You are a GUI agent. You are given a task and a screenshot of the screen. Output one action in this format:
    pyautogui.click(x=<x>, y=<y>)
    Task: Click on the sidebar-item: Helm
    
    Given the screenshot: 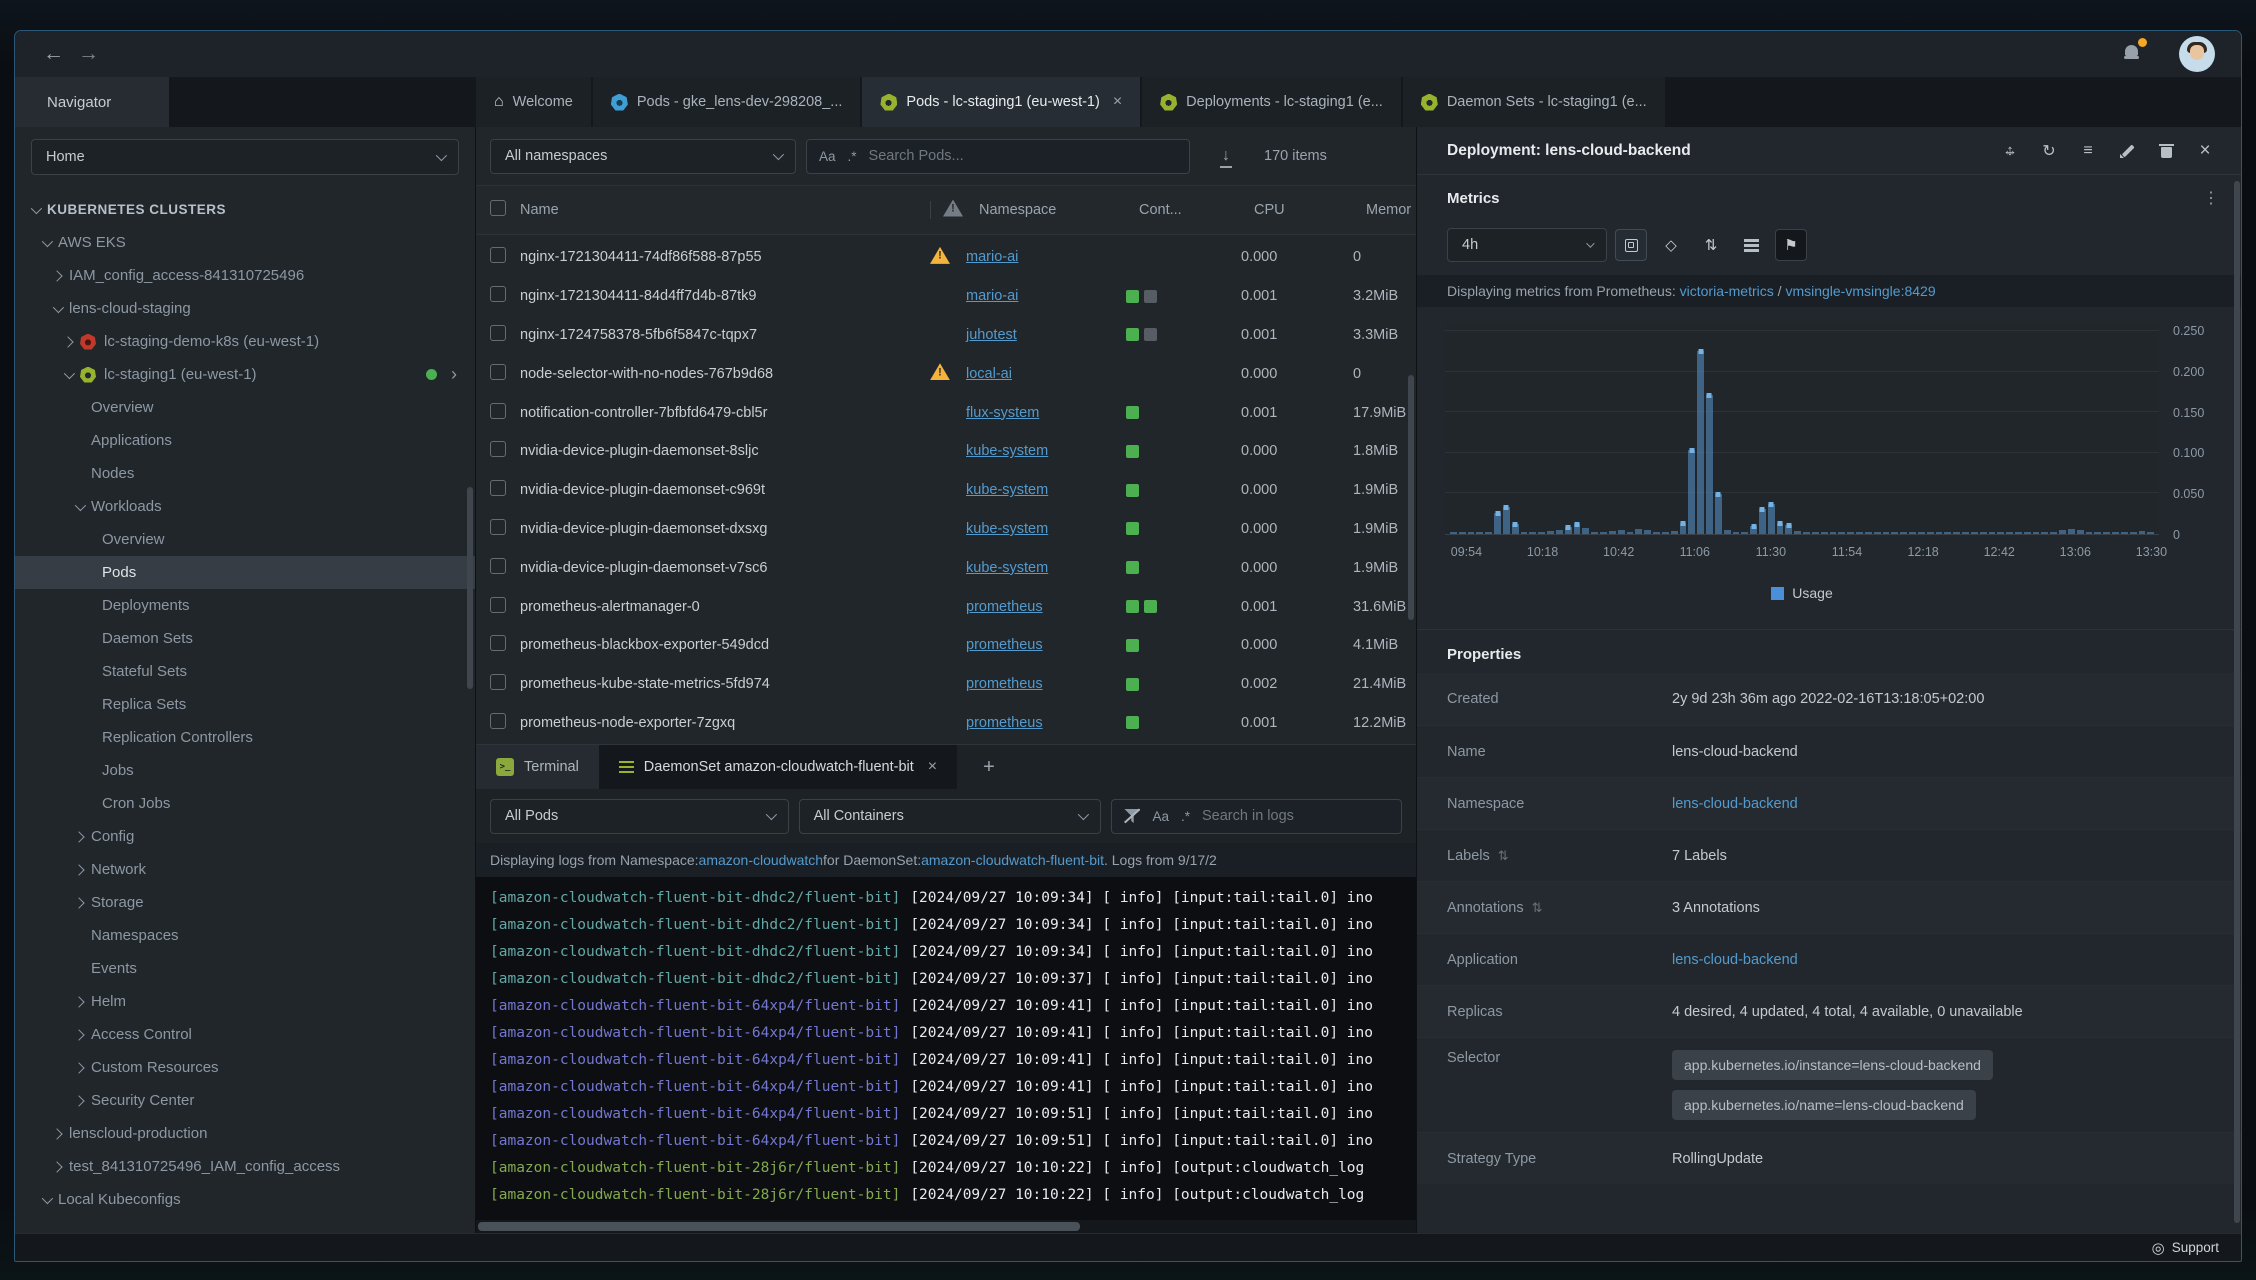 What is the action you would take?
    pyautogui.click(x=245, y=1001)
    